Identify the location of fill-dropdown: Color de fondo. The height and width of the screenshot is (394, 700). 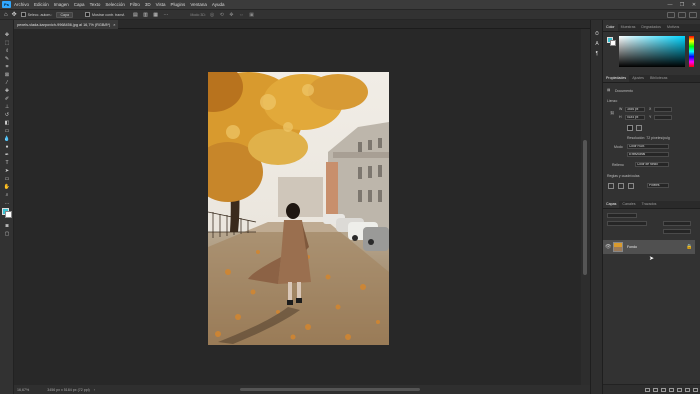
(652, 164).